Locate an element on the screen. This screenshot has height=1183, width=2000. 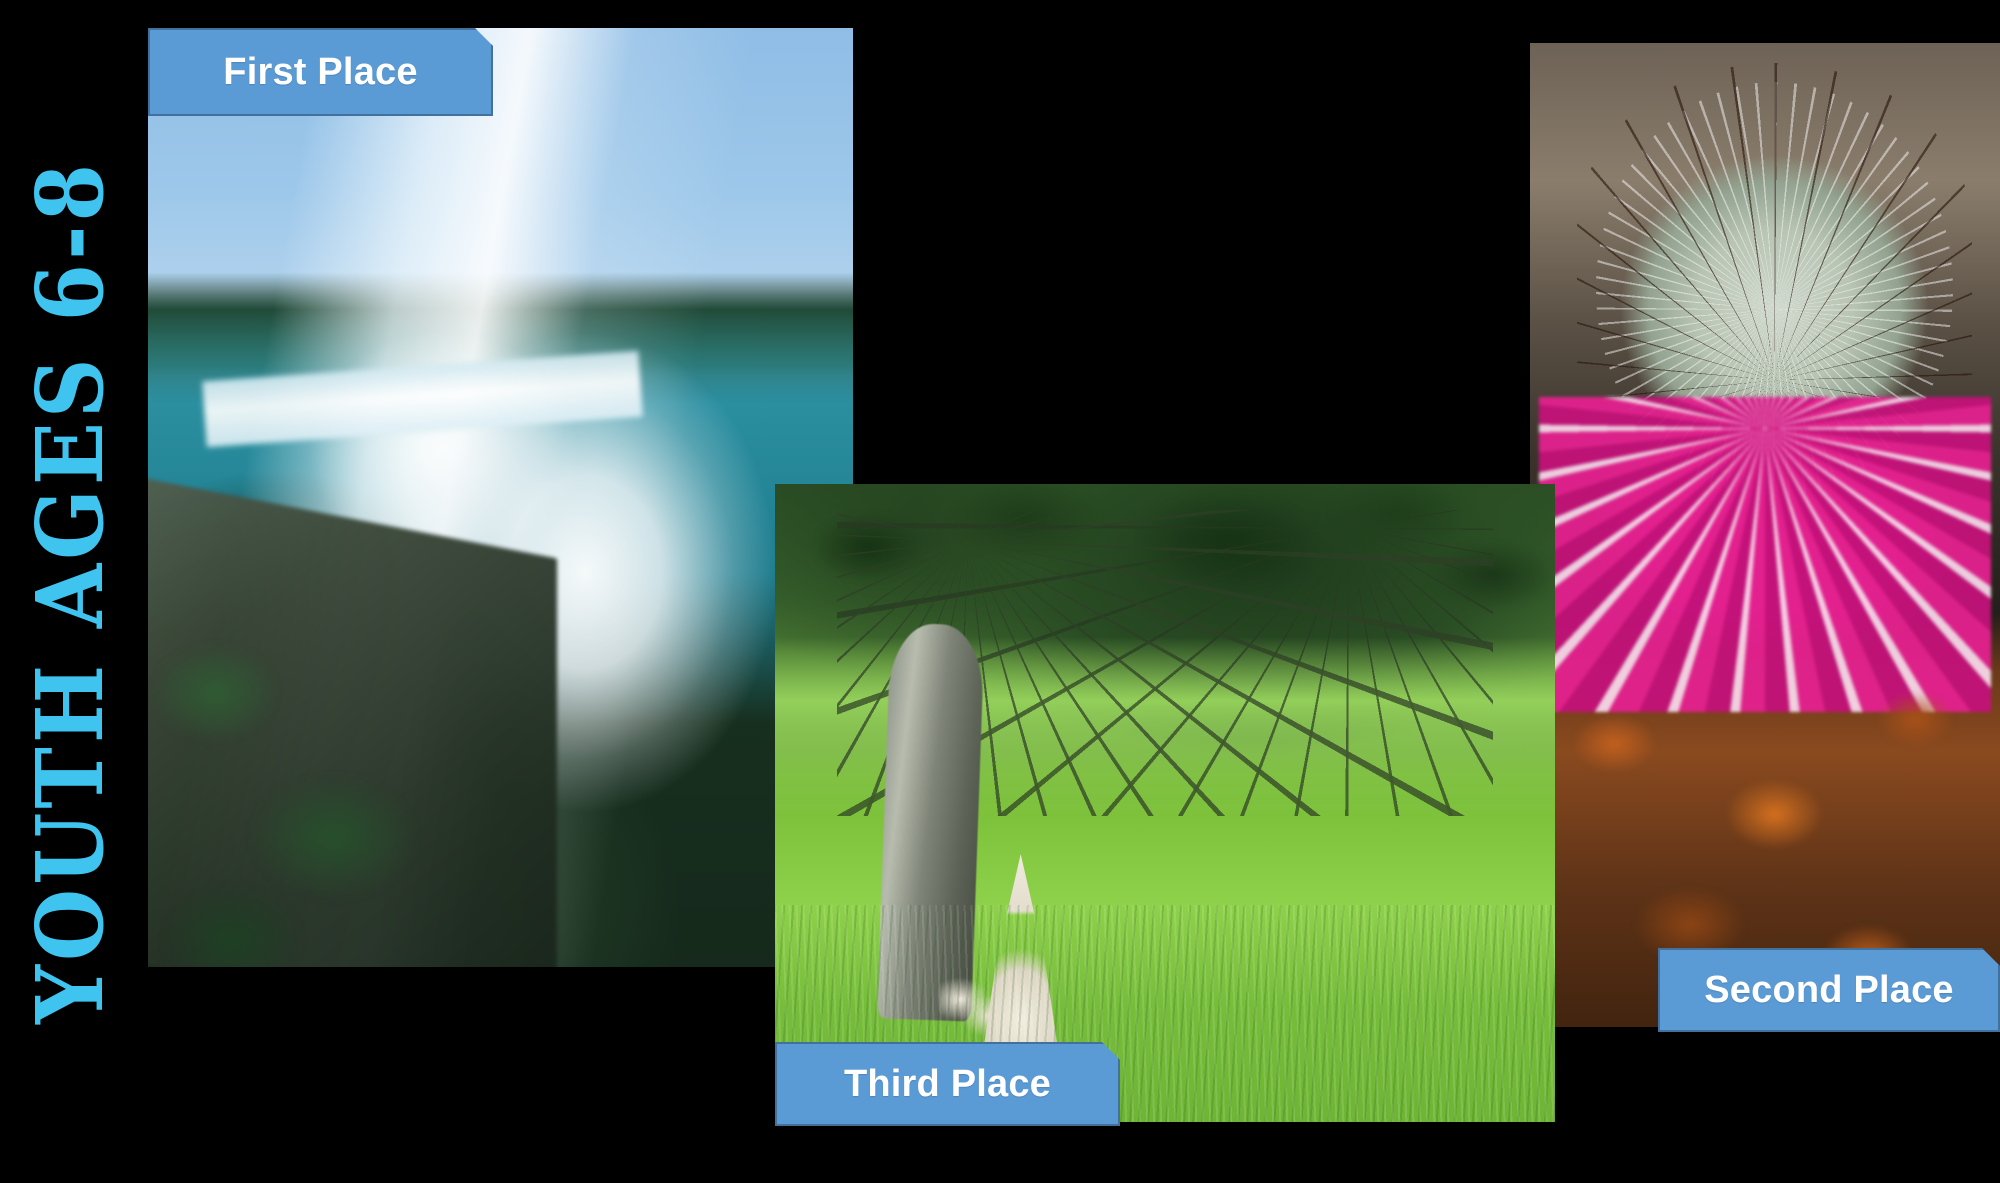
page-title: YOUTH AGES 6-8 is located at coordinates (70, 591).